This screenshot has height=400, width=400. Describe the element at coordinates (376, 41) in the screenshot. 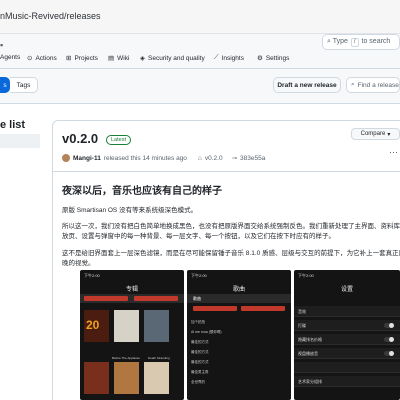

I see `search-suffix: to search` at that location.